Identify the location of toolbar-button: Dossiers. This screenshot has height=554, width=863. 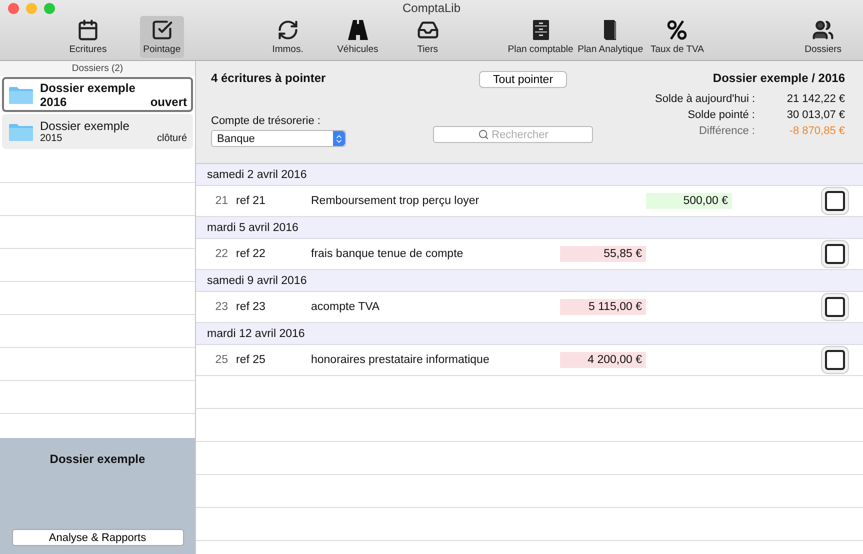
(823, 37).